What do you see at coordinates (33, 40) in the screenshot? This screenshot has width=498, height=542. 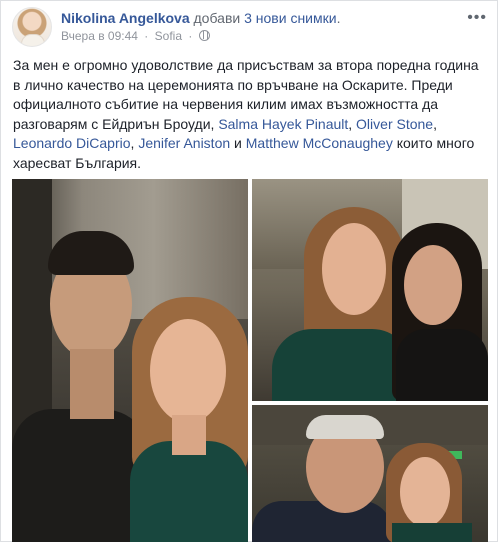 I see `avatar-figure` at bounding box center [33, 40].